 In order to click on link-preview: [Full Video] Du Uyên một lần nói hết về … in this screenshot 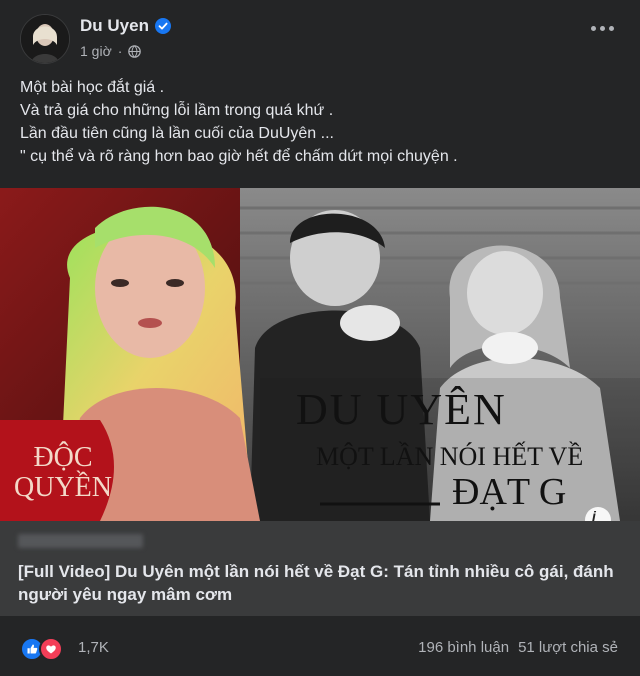, I will do `click(320, 568)`.